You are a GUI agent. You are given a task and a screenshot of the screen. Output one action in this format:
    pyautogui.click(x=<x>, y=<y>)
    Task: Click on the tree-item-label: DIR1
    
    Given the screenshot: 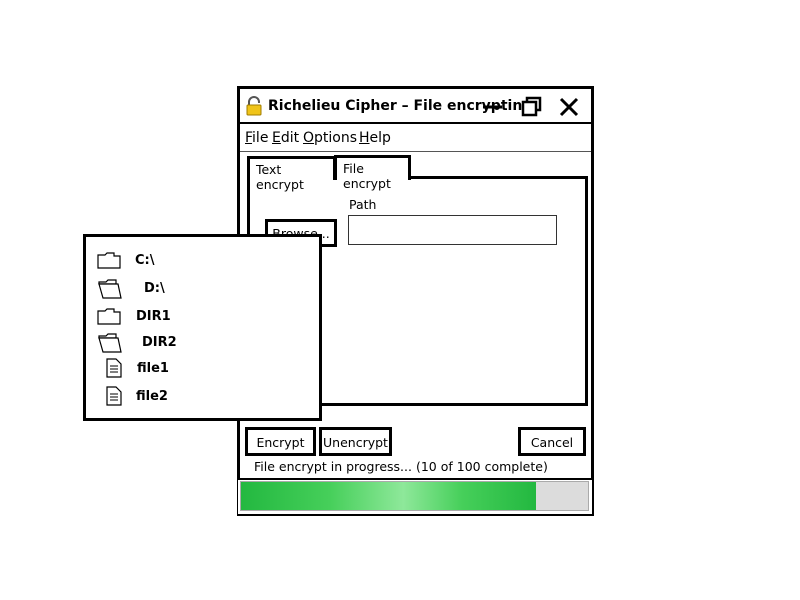 What is the action you would take?
    pyautogui.click(x=153, y=316)
    